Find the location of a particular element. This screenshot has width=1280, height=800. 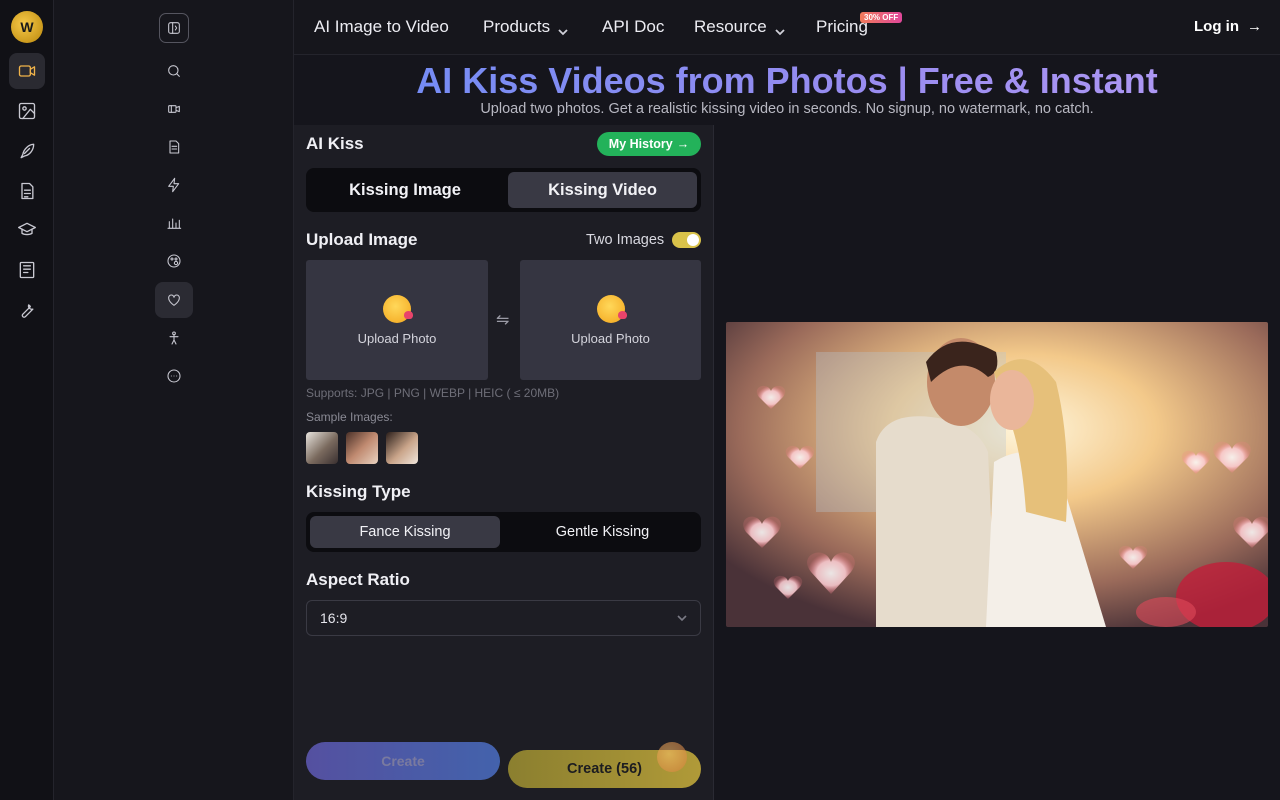

two-images-toggle is located at coordinates (686, 240).